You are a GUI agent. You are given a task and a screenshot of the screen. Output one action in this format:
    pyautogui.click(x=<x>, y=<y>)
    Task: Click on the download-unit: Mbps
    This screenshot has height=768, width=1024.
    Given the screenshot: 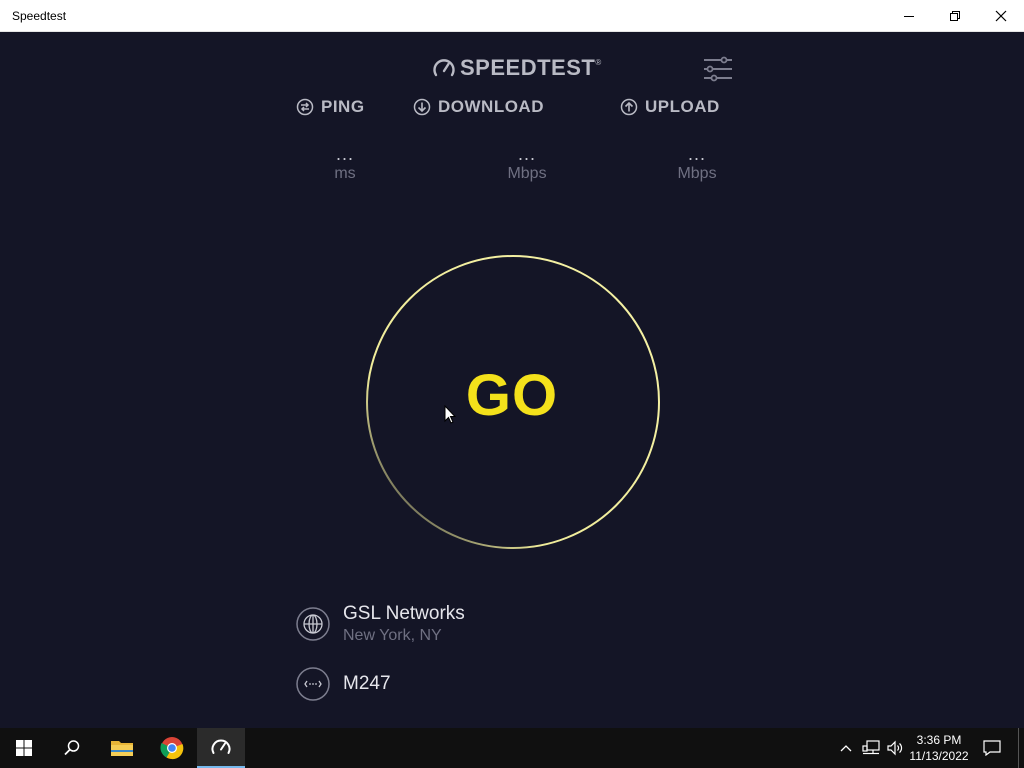 What is the action you would take?
    pyautogui.click(x=527, y=173)
    